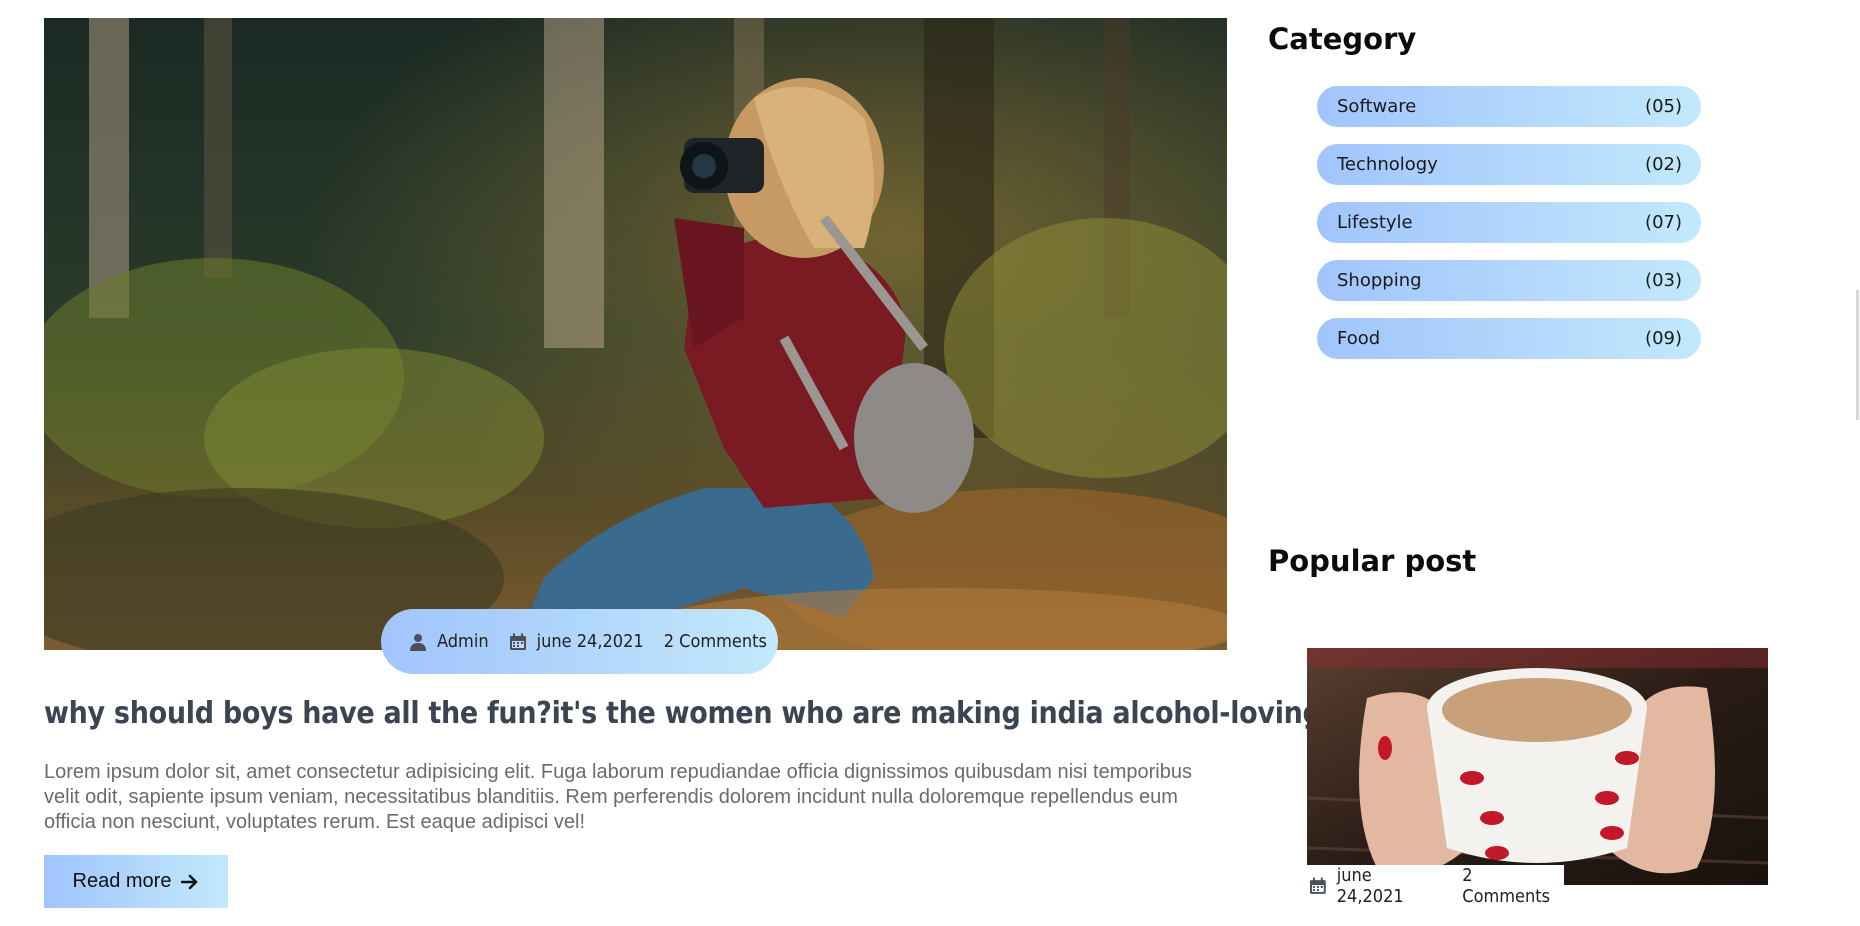  Describe the element at coordinates (122, 881) in the screenshot. I see `read-more-label: Read more` at that location.